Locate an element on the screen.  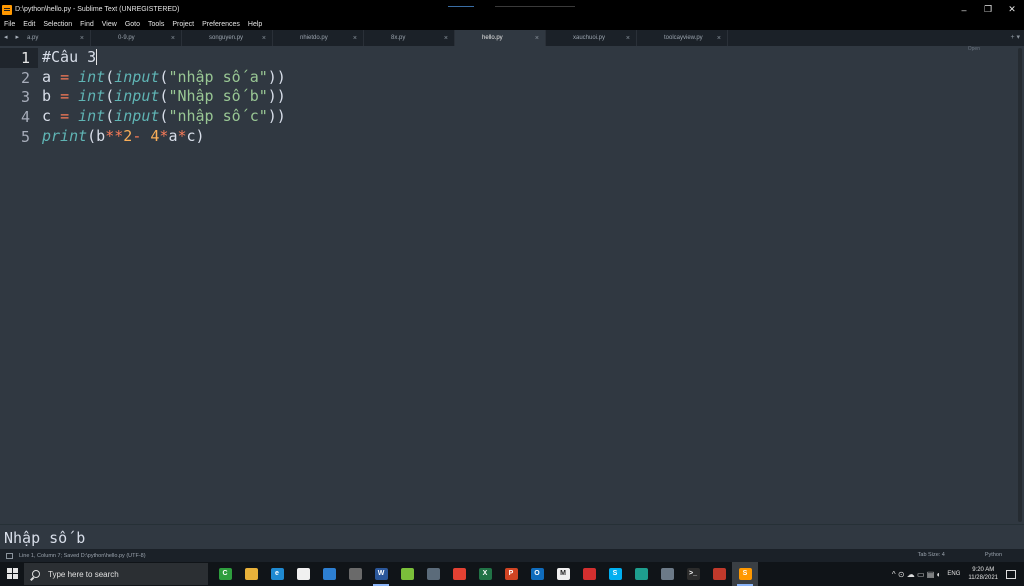
menu-help: Help is located at coordinates (255, 24).